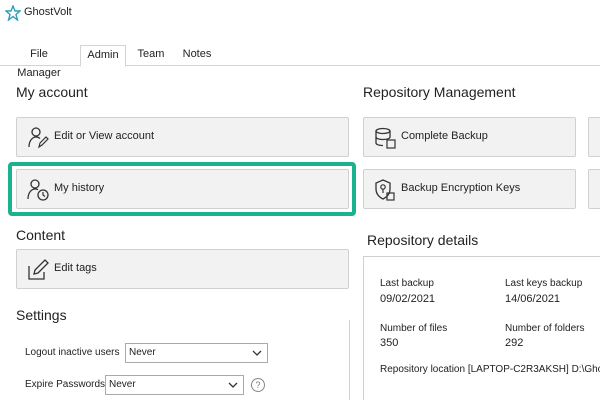 This screenshot has width=600, height=400. I want to click on backup-encryption-keys-button: Backup Encryption Keys, so click(469, 189).